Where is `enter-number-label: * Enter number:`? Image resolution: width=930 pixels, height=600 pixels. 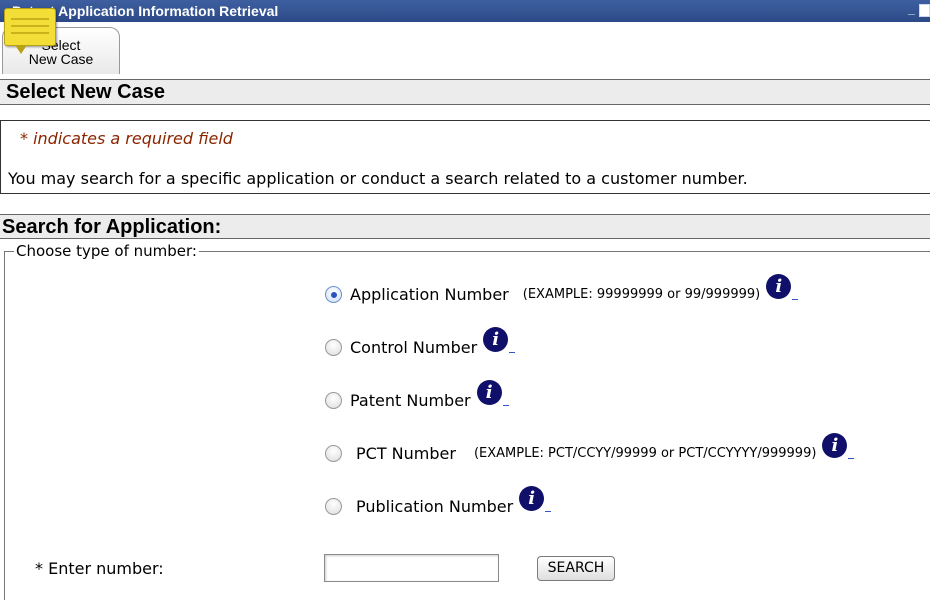
enter-number-label: * Enter number: is located at coordinates (99, 568).